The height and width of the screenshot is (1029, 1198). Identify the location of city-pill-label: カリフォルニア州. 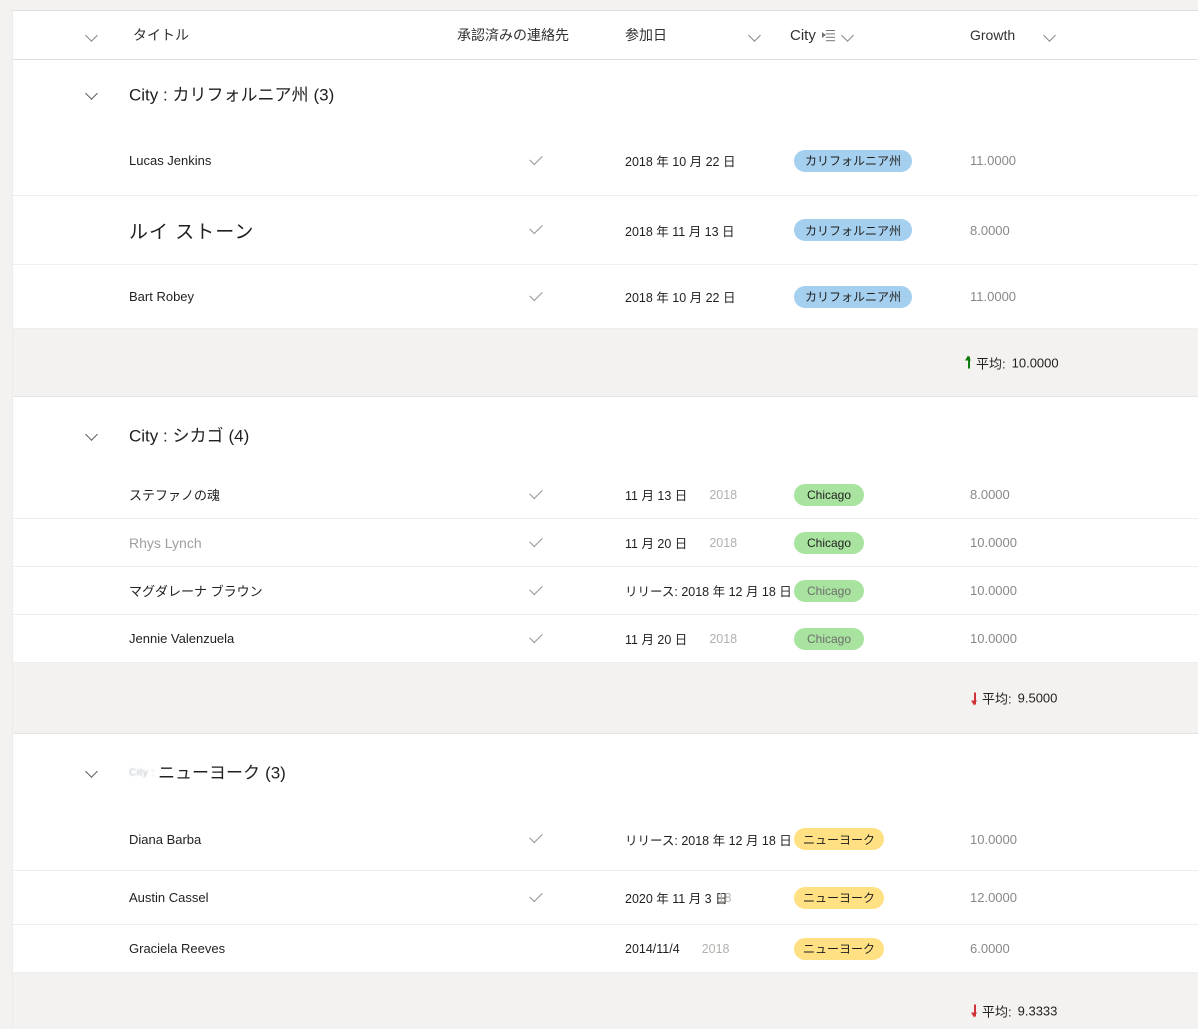
(853, 297).